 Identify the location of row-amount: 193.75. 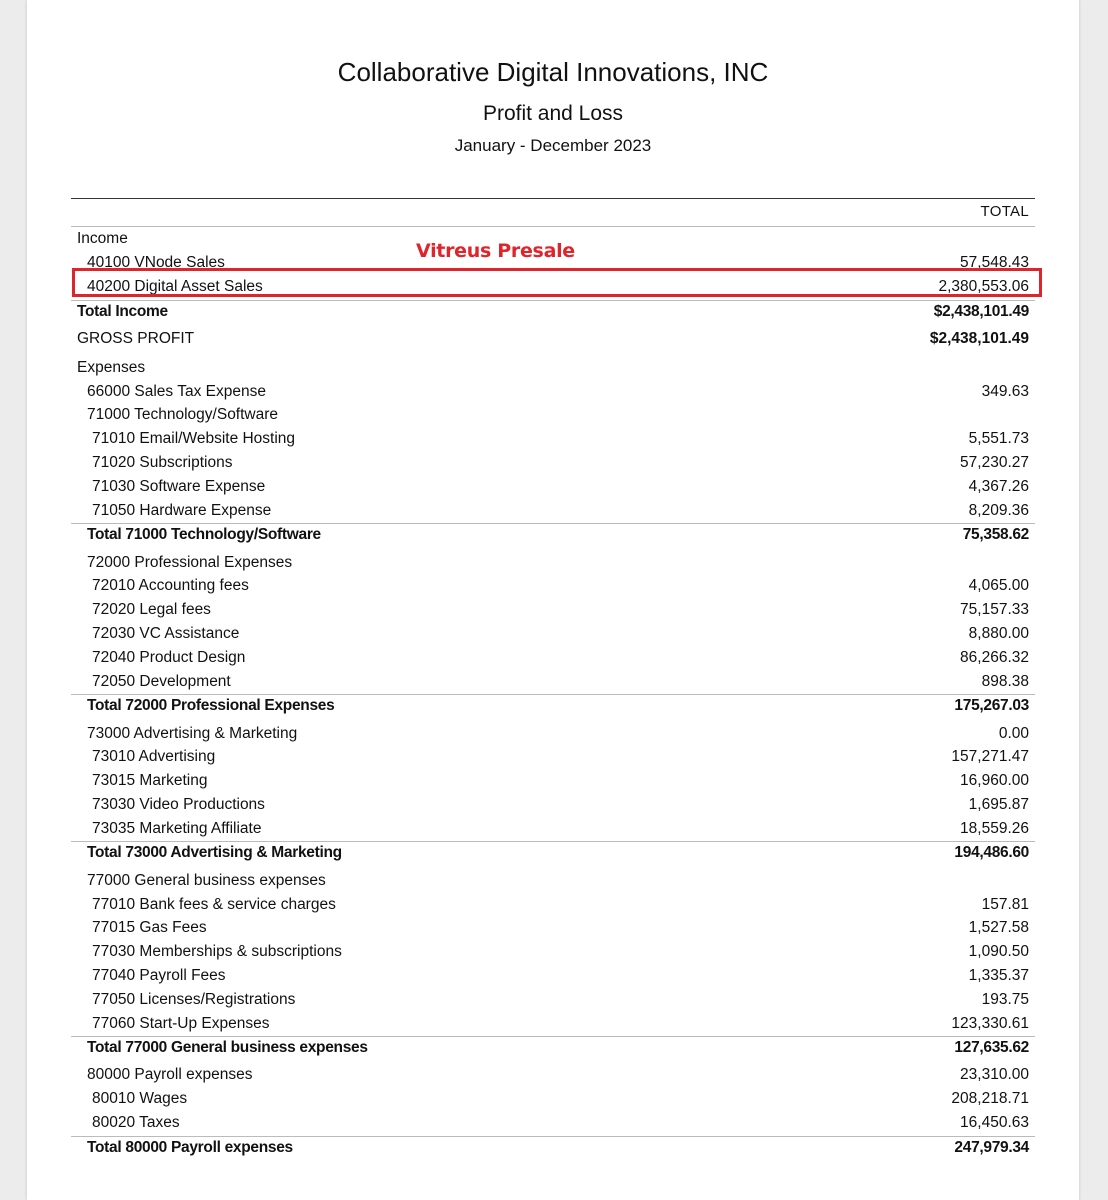
(1005, 999).